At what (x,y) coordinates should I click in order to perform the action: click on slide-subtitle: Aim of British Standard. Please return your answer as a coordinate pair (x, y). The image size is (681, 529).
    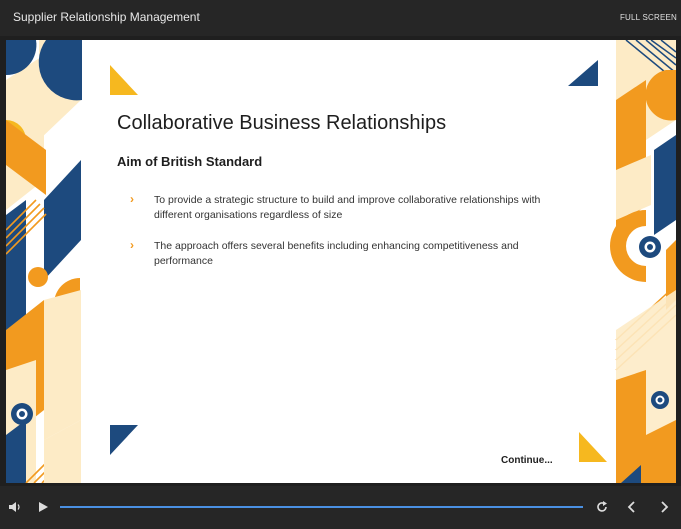
    Looking at the image, I should click on (190, 161).